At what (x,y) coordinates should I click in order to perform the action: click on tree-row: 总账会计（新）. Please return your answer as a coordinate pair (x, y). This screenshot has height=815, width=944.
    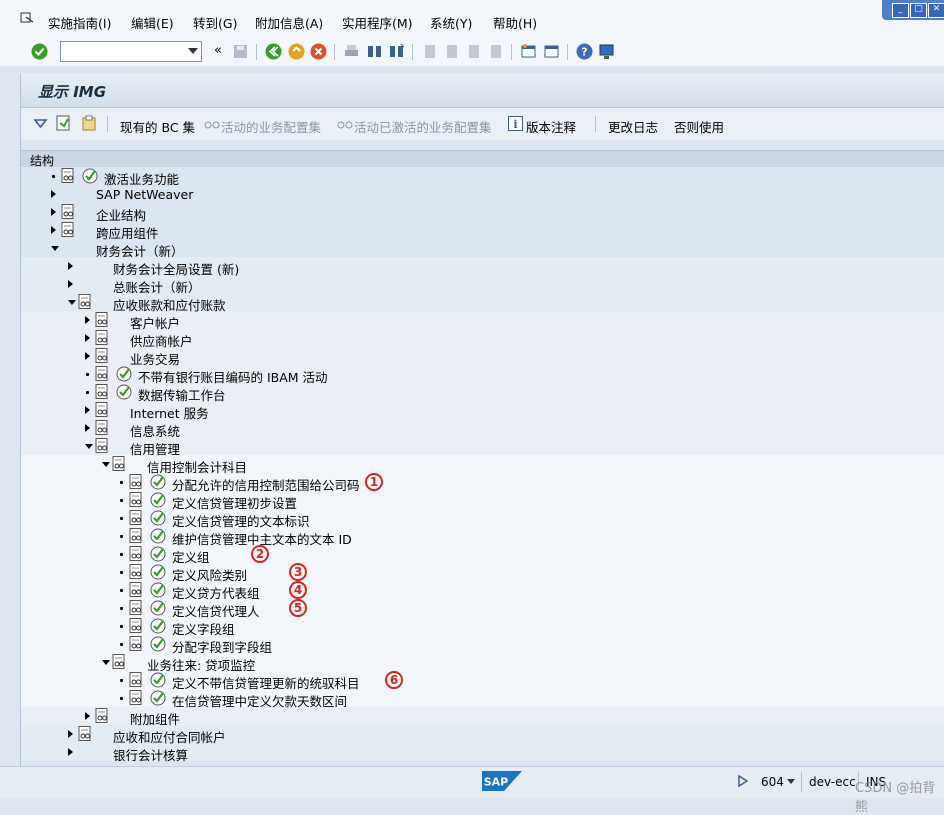
    Looking at the image, I should click on (482, 285).